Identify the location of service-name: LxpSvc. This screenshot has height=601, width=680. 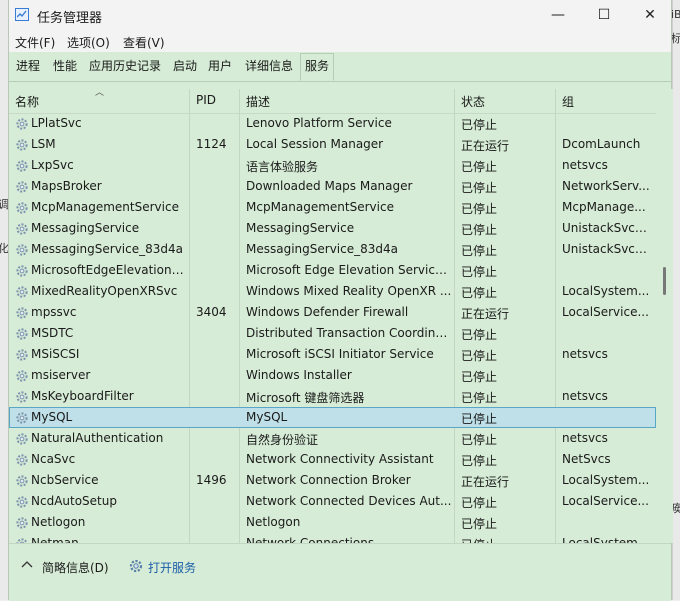
(52, 165).